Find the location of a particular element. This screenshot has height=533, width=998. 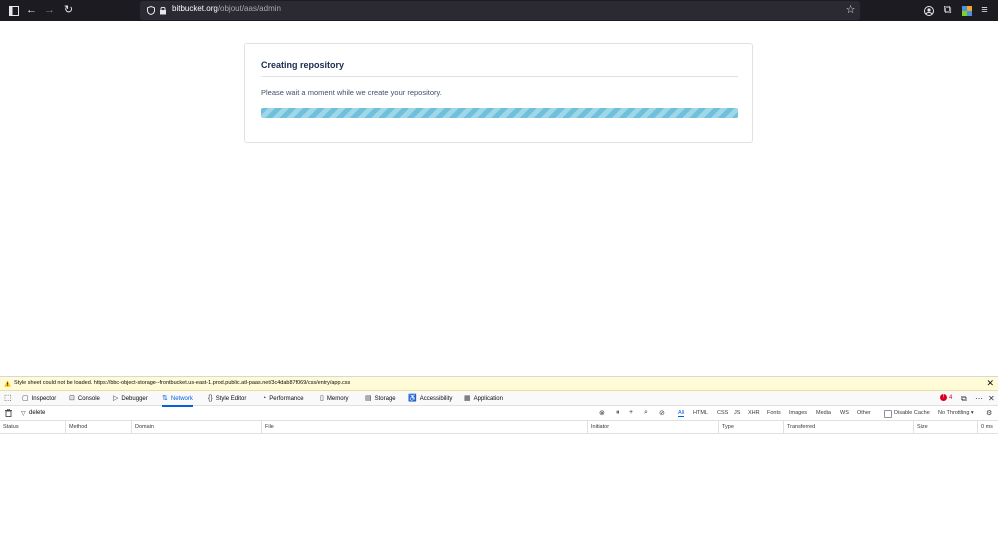

inspector-icon: ▢ is located at coordinates (25, 398).